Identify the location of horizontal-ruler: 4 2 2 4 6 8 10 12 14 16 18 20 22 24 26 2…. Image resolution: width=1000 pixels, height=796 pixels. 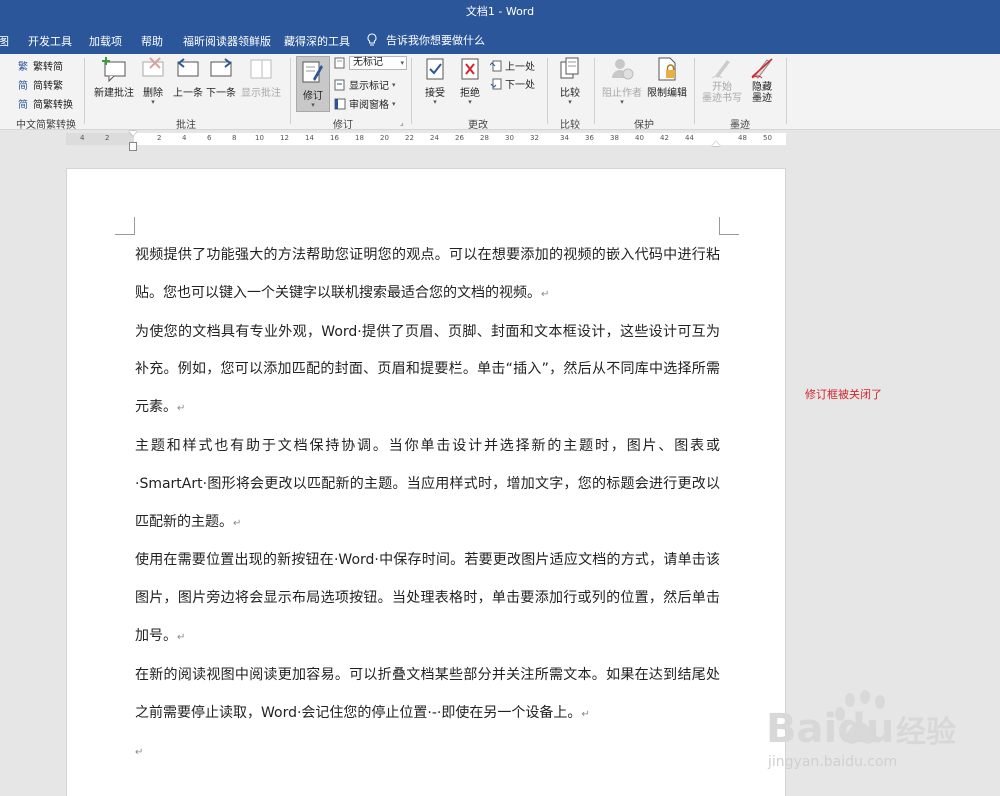
(426, 139).